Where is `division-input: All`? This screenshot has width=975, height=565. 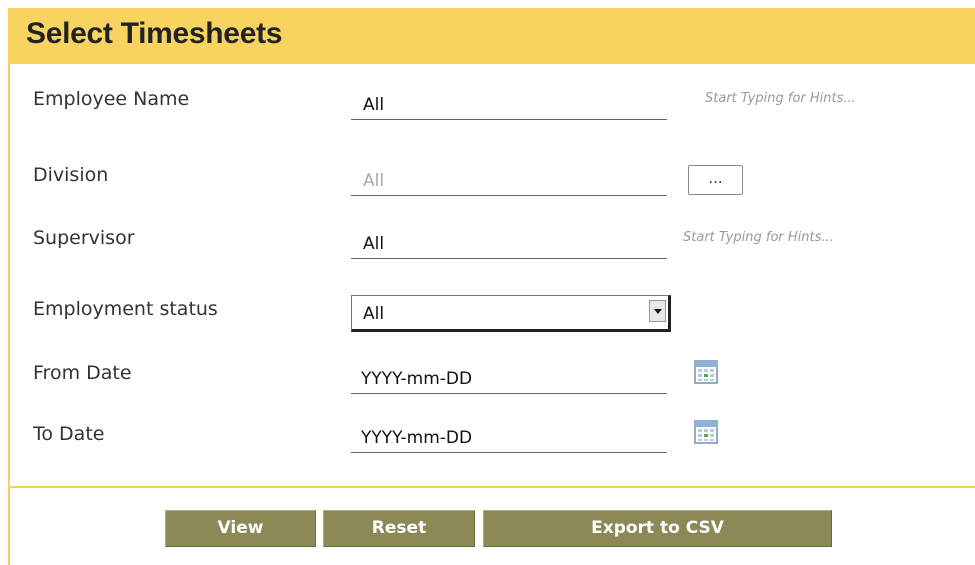
division-input: All is located at coordinates (509, 180).